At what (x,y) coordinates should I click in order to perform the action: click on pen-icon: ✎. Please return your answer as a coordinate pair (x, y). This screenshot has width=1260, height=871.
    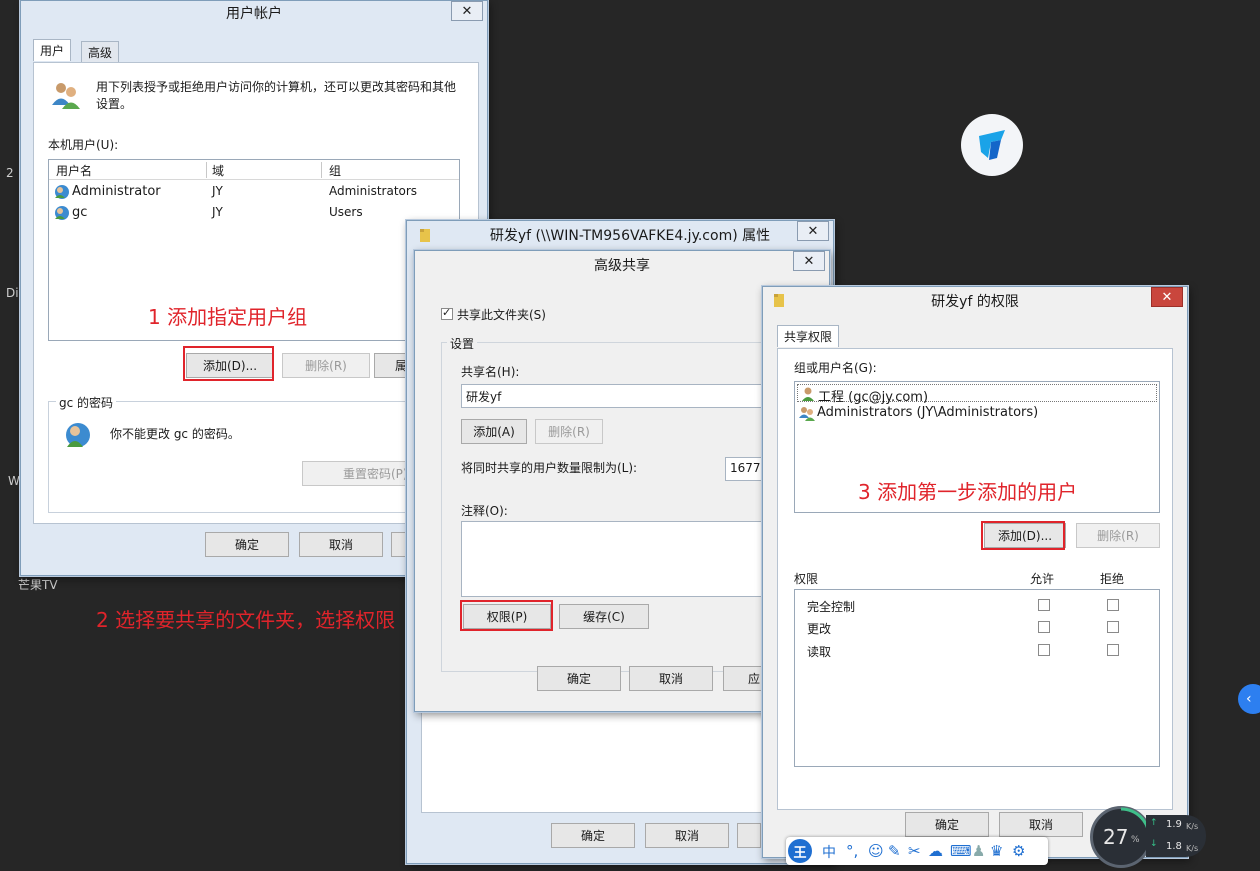
    Looking at the image, I should click on (894, 851).